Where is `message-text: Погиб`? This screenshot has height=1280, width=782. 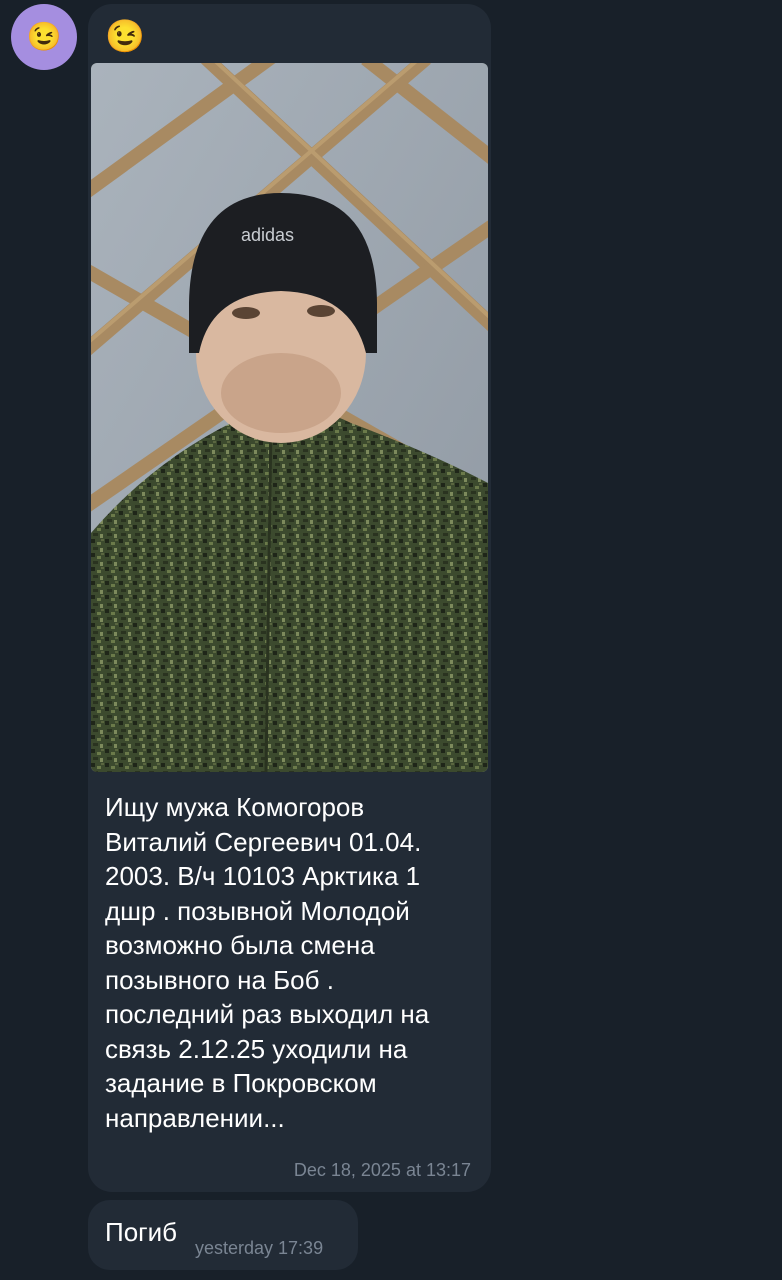 message-text: Погиб is located at coordinates (141, 1232).